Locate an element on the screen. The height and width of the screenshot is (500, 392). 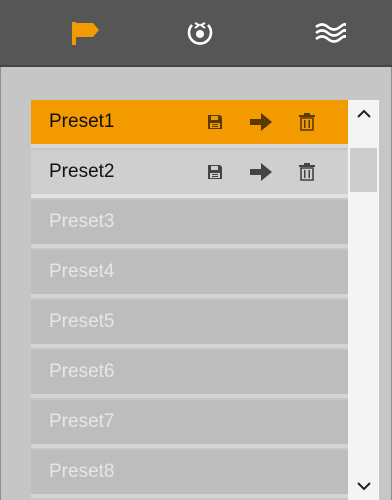
flag-icon is located at coordinates (85, 33).